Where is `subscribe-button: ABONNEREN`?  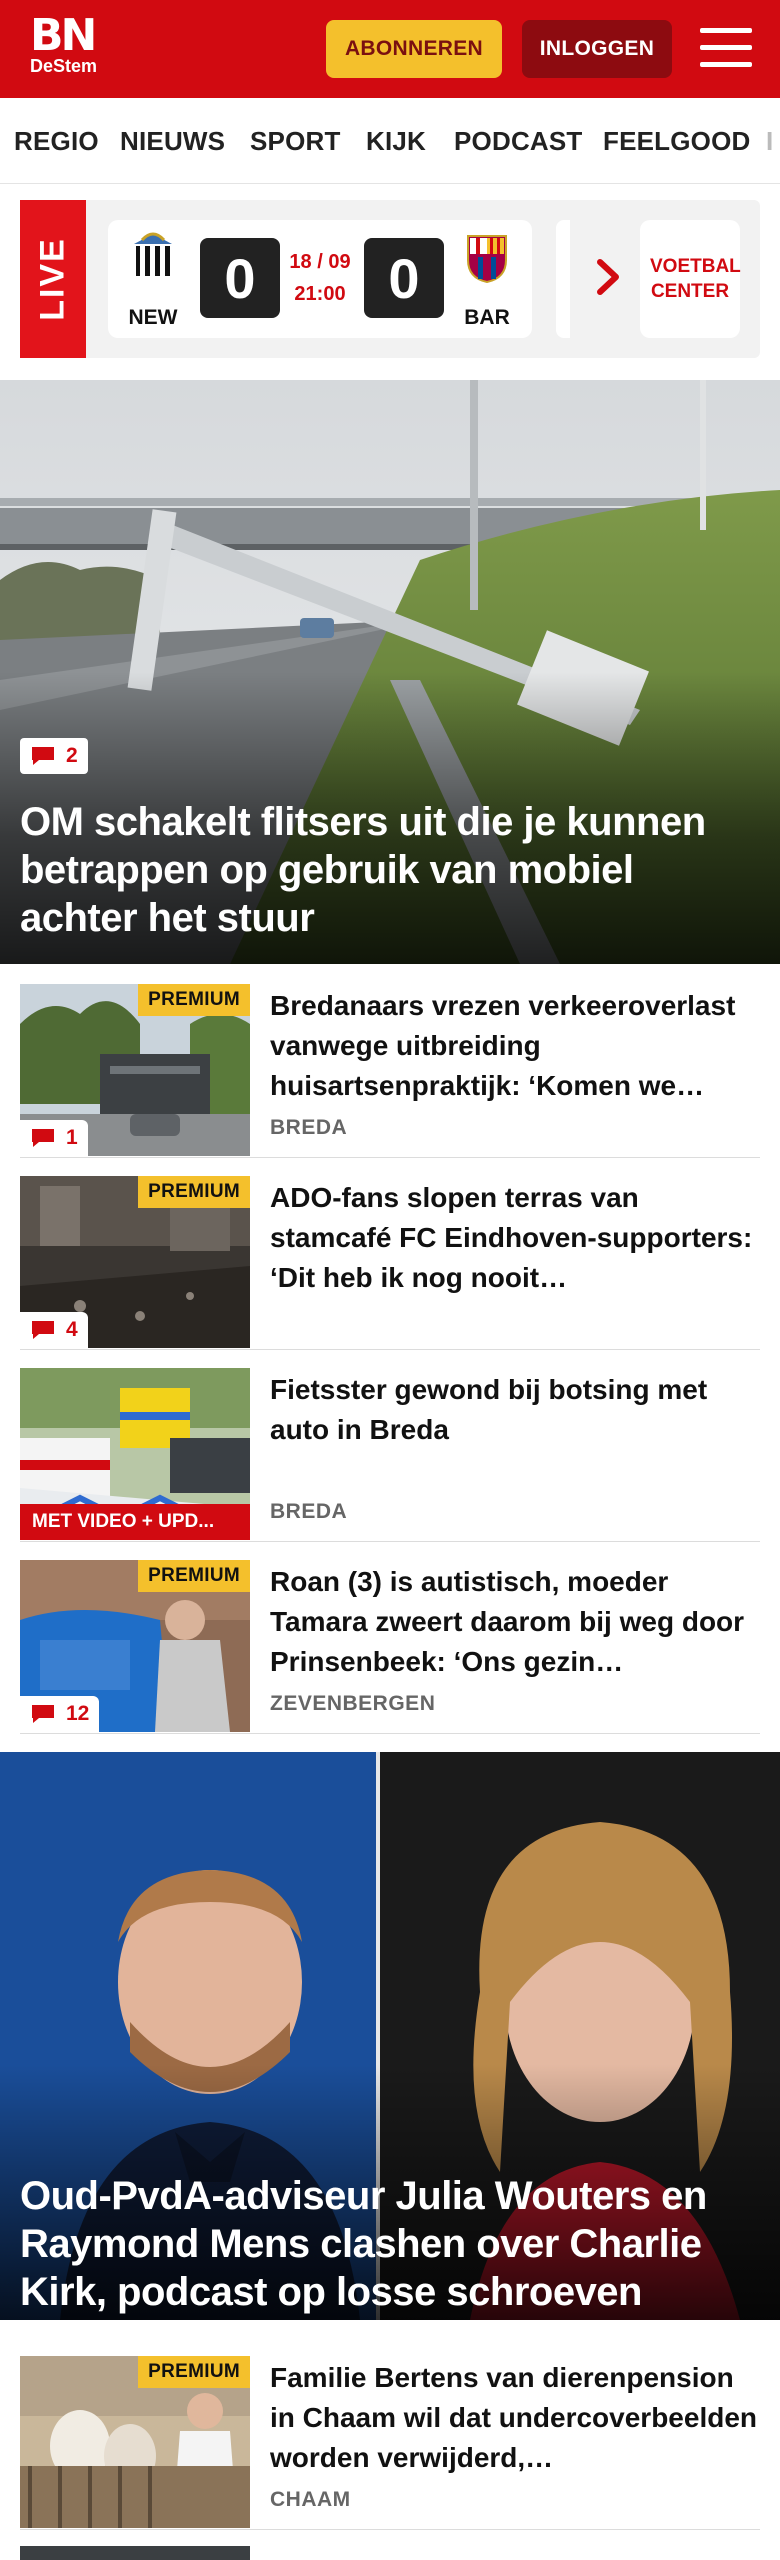
subscribe-button: ABONNEREN is located at coordinates (414, 49).